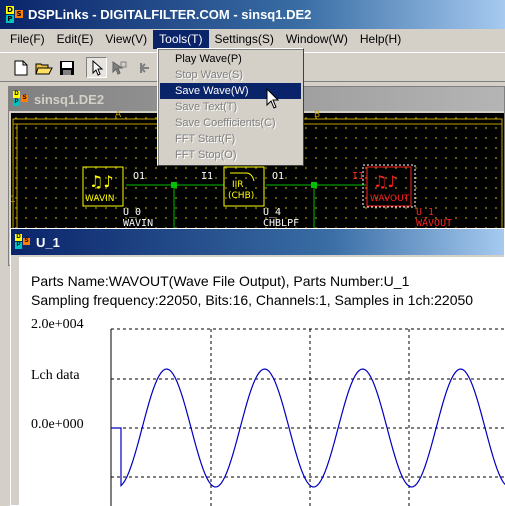  Describe the element at coordinates (390, 199) in the screenshot. I see `wavout-block-label: WAVOUT` at that location.